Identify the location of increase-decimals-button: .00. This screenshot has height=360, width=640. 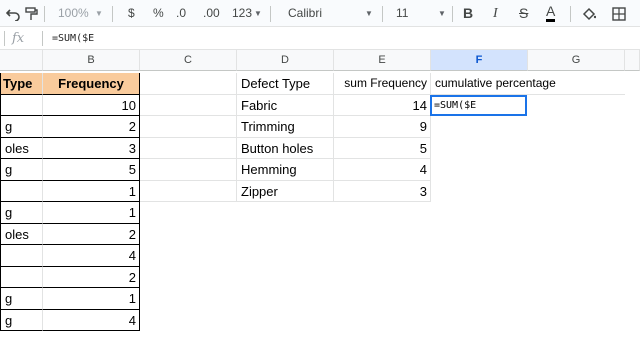
(211, 13).